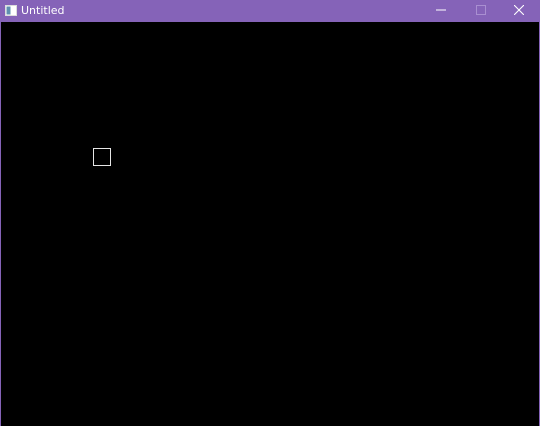 This screenshot has width=540, height=426. I want to click on minimize-button, so click(441, 11).